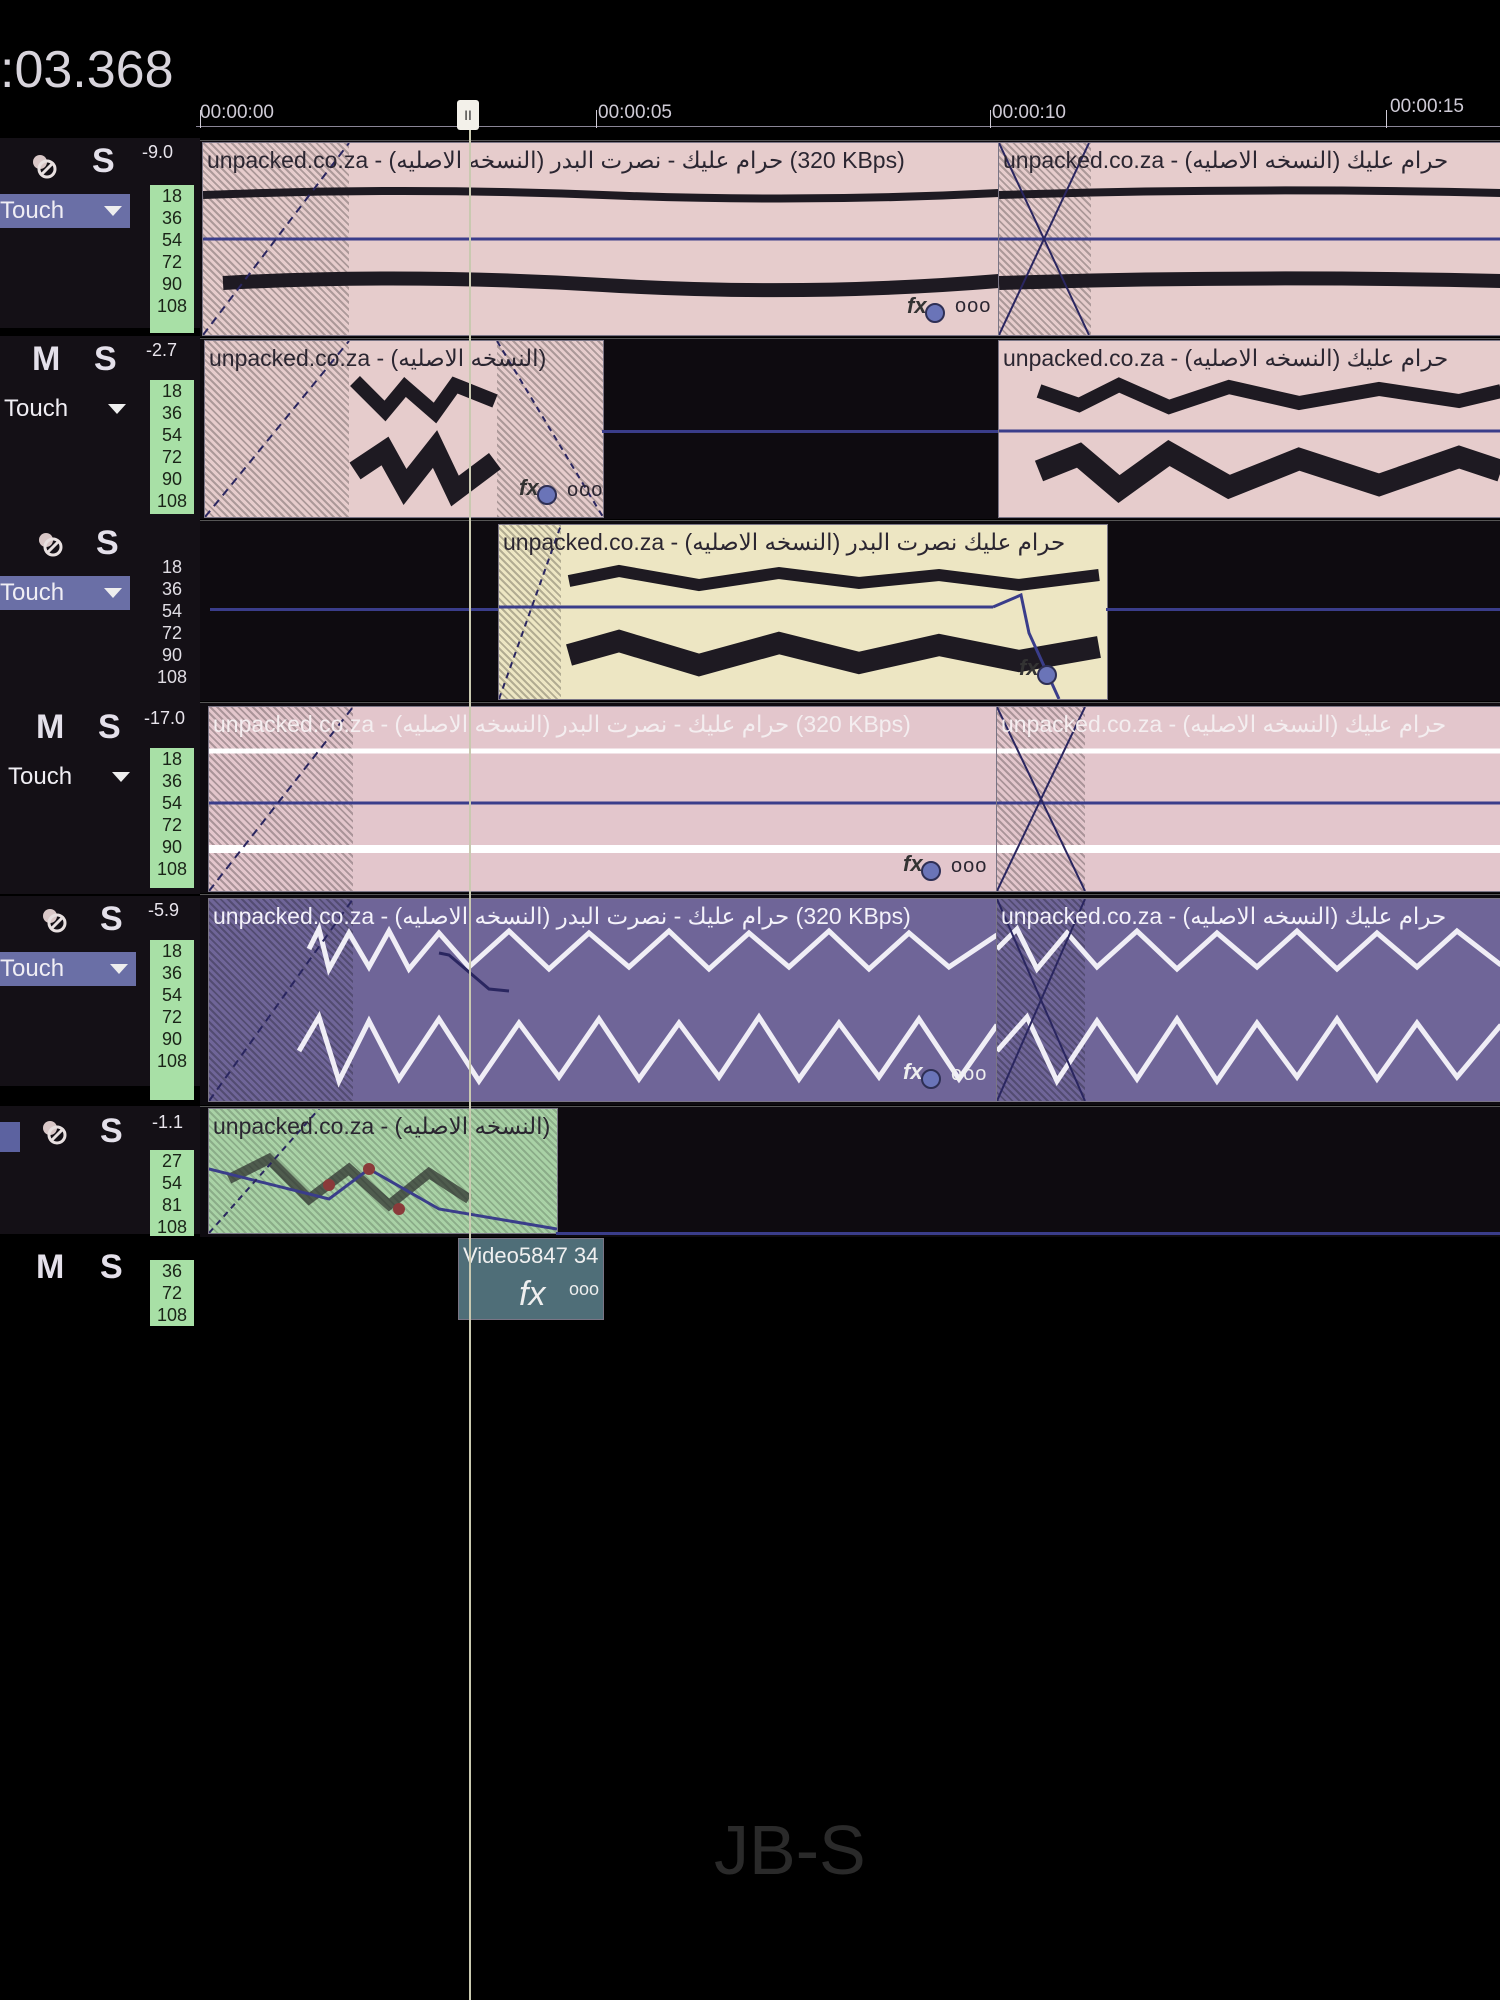 This screenshot has width=1500, height=2000. What do you see at coordinates (404, 429) in the screenshot?
I see `audio-clip: unpacked.co.za - (النسخه الاصليه) fx ooo` at bounding box center [404, 429].